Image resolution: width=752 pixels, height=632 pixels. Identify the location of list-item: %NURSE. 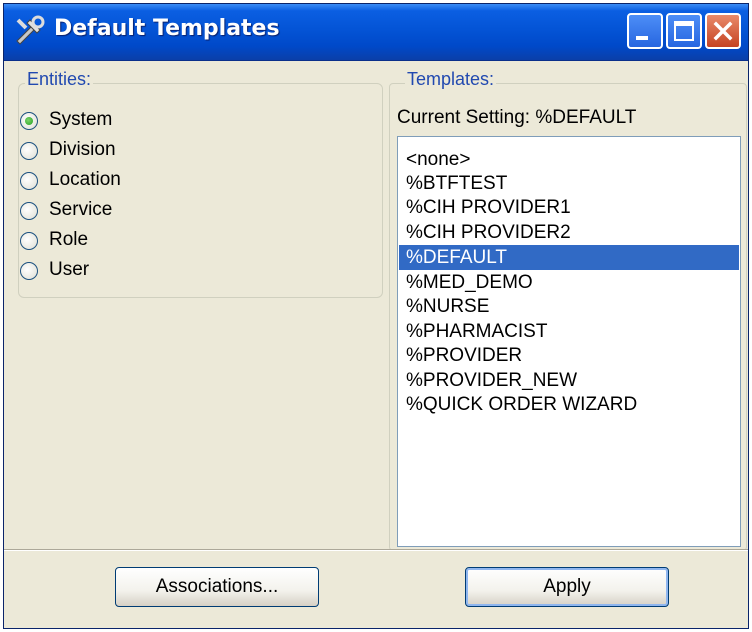
(569, 306).